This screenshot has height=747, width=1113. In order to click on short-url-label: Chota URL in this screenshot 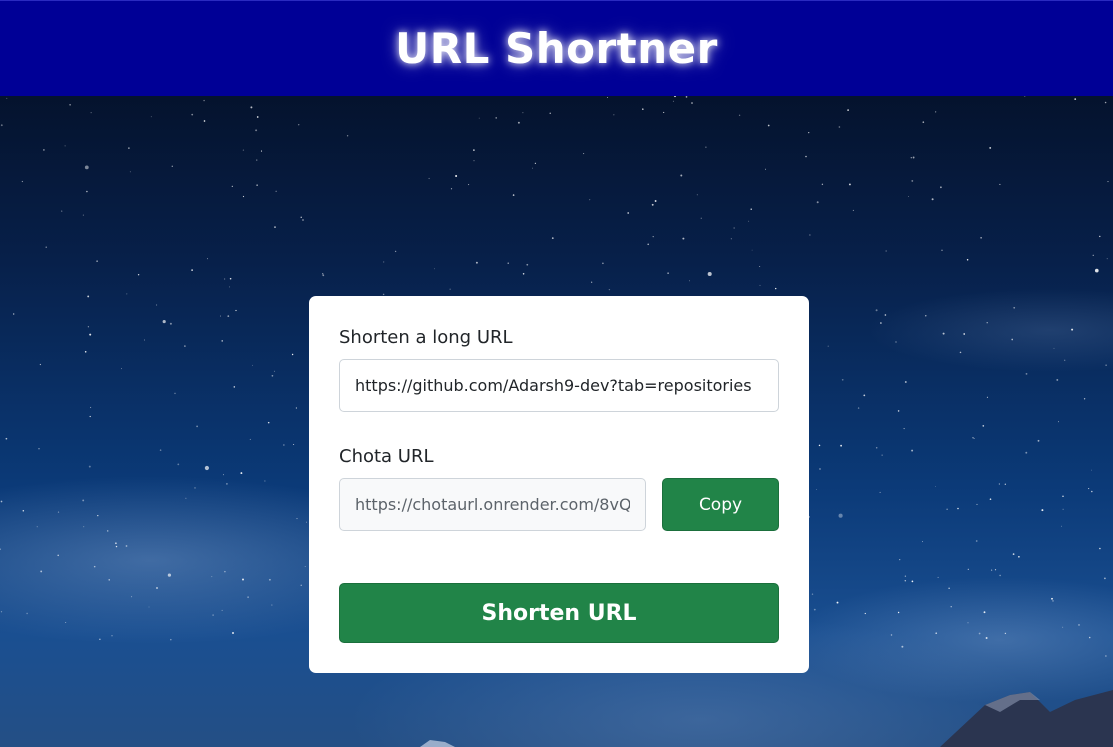, I will do `click(386, 456)`.